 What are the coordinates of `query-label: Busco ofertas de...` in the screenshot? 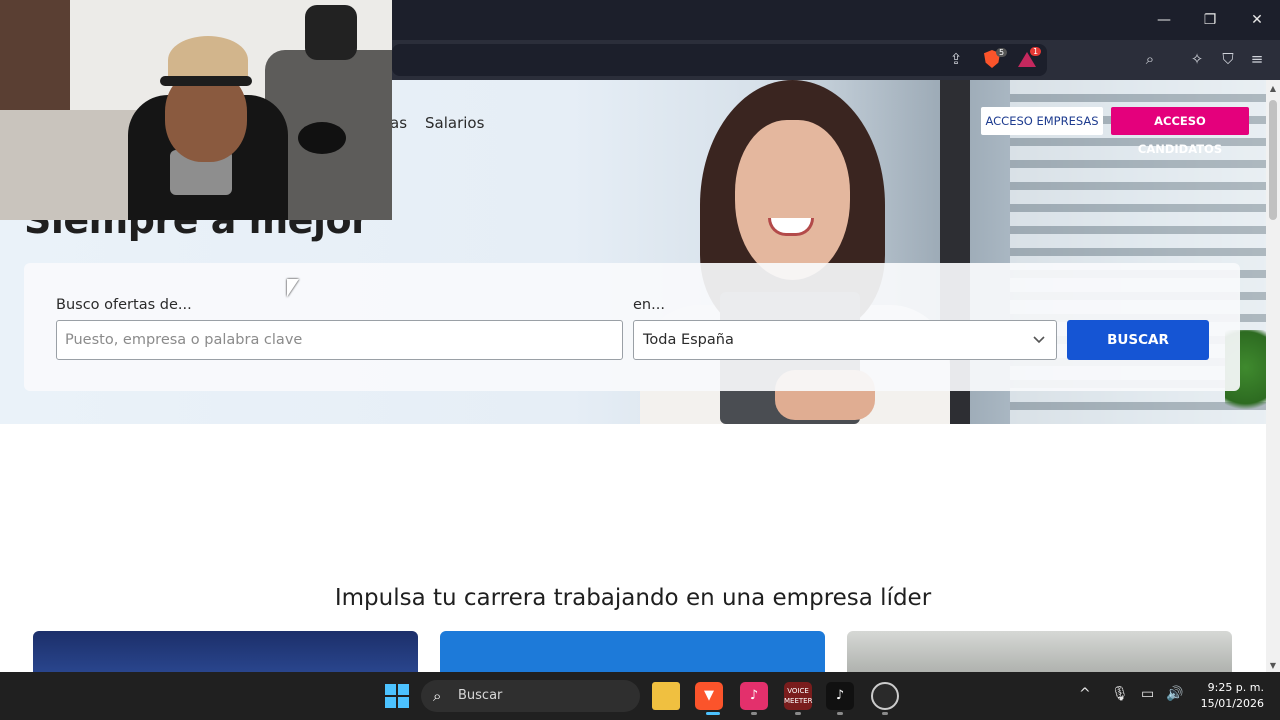 It's located at (124, 305).